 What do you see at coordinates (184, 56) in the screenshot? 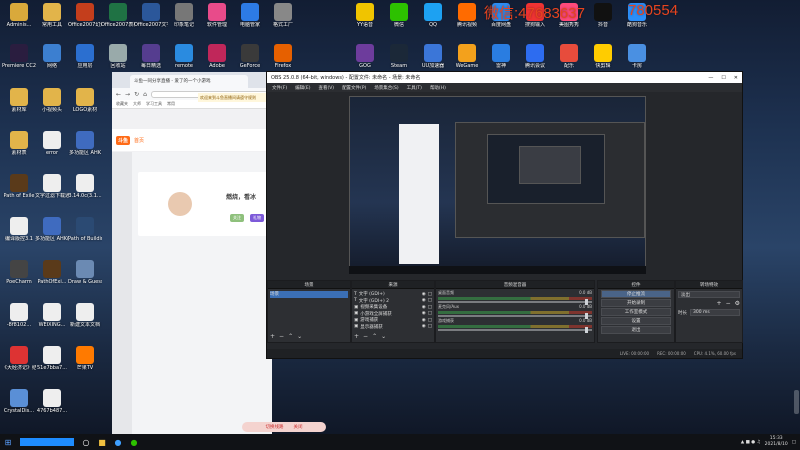
I see `desktop-icon: remote` at bounding box center [184, 56].